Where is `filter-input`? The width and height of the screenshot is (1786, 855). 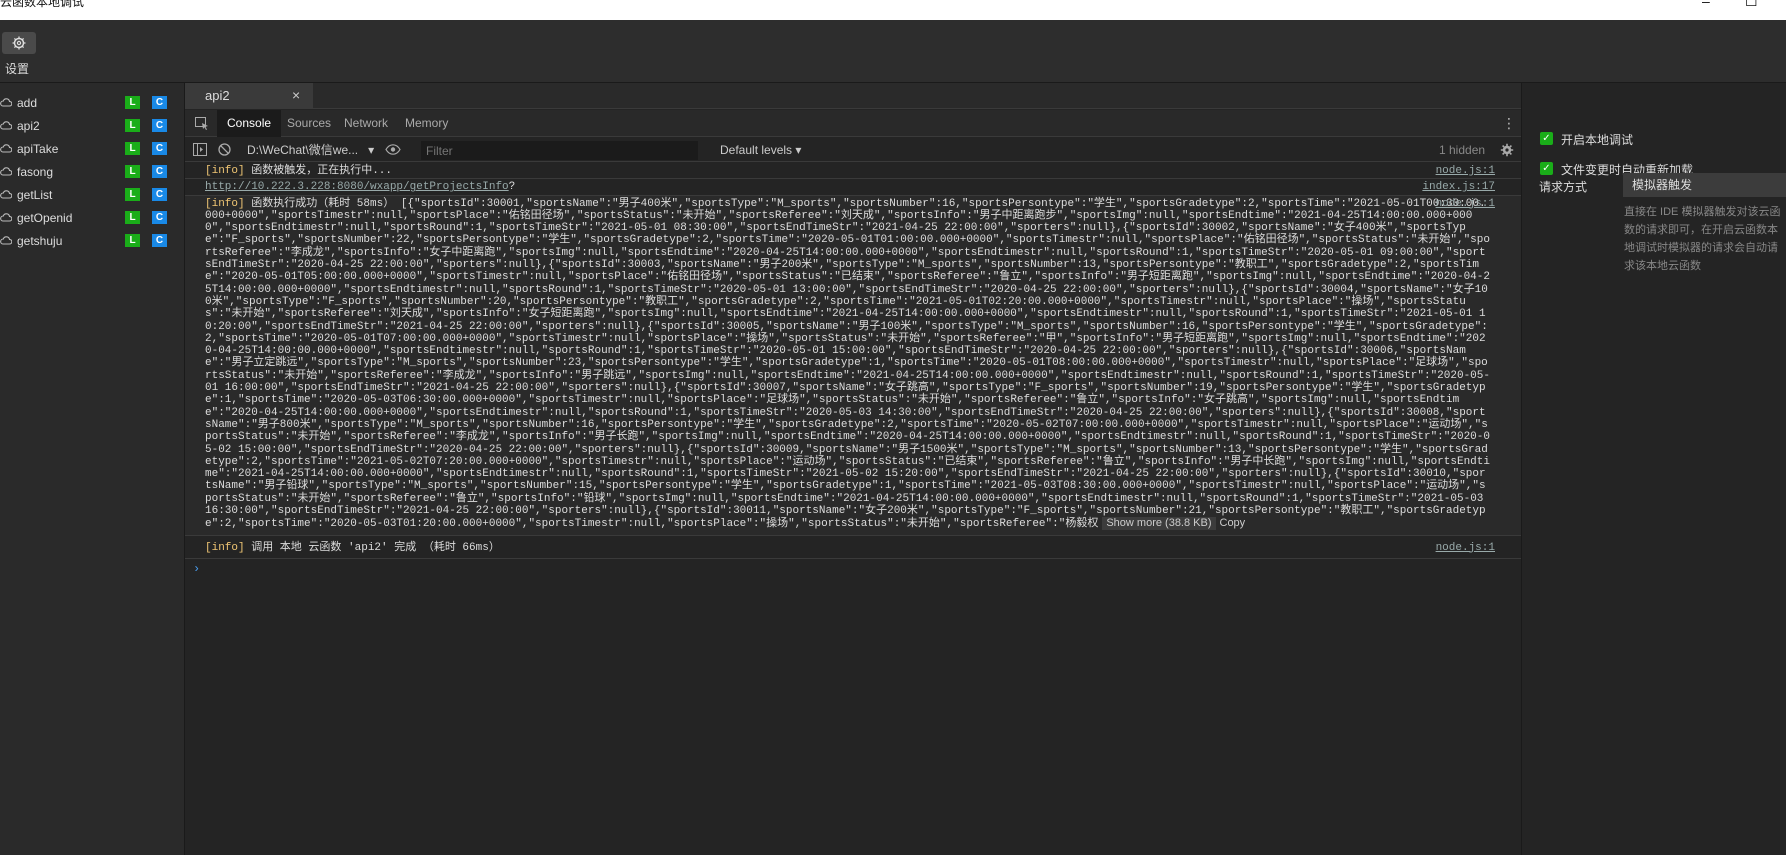 filter-input is located at coordinates (559, 150).